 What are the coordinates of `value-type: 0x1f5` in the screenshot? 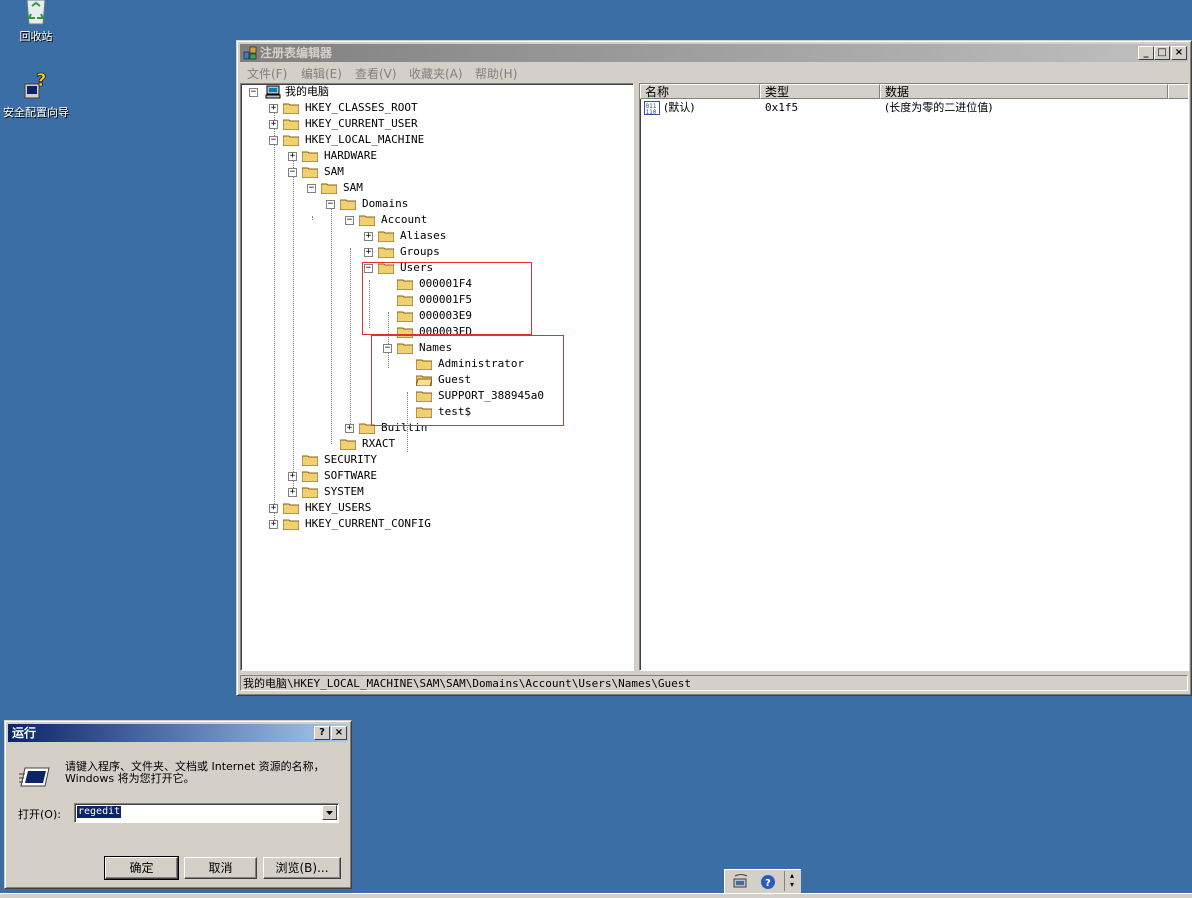 It's located at (782, 107).